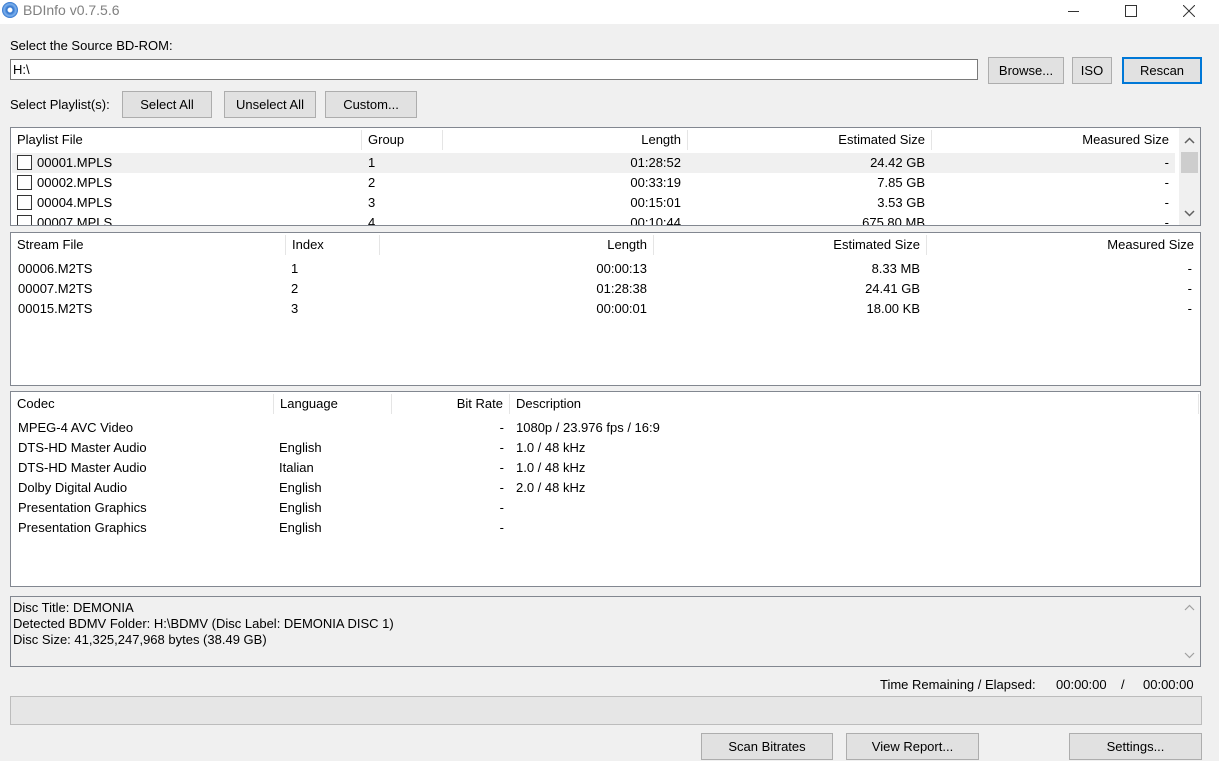 The image size is (1219, 761). Describe the element at coordinates (167, 104) in the screenshot. I see `select-all-button: Select All` at that location.